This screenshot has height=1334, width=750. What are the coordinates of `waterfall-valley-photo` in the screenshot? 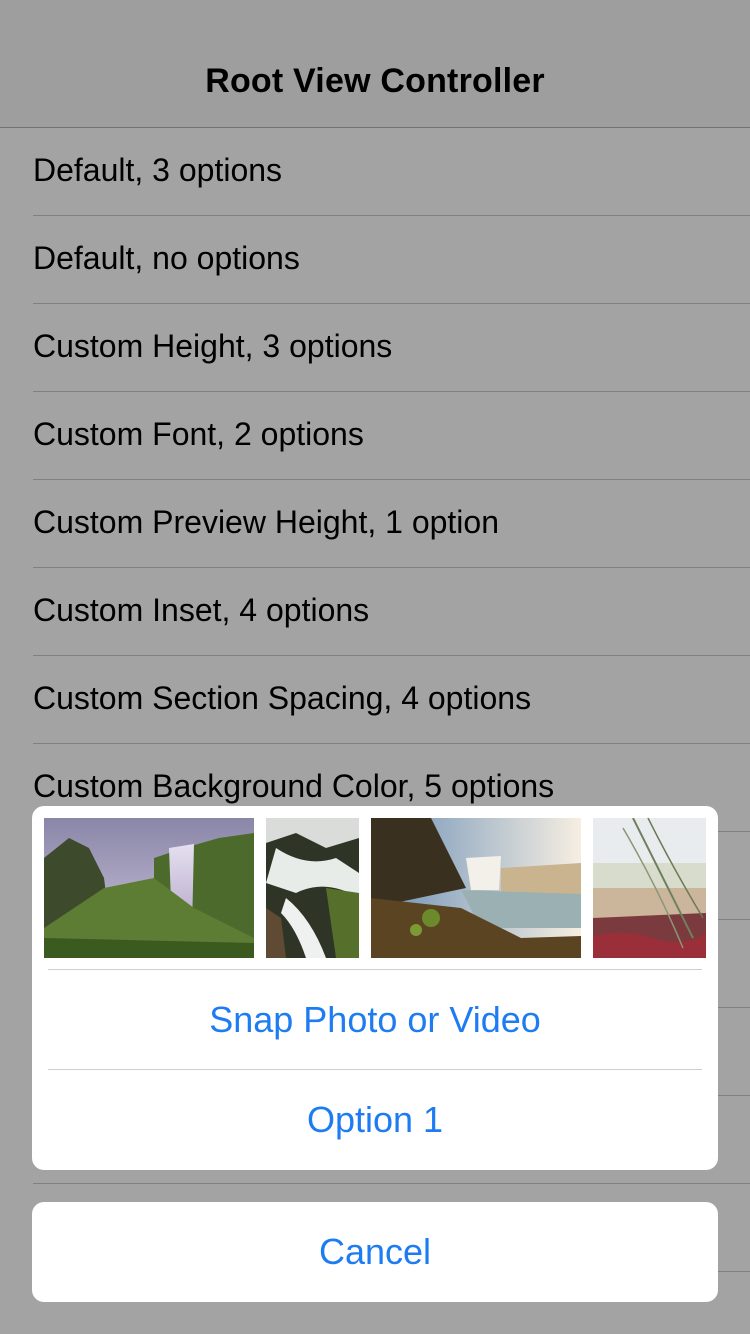 It's located at (149, 888).